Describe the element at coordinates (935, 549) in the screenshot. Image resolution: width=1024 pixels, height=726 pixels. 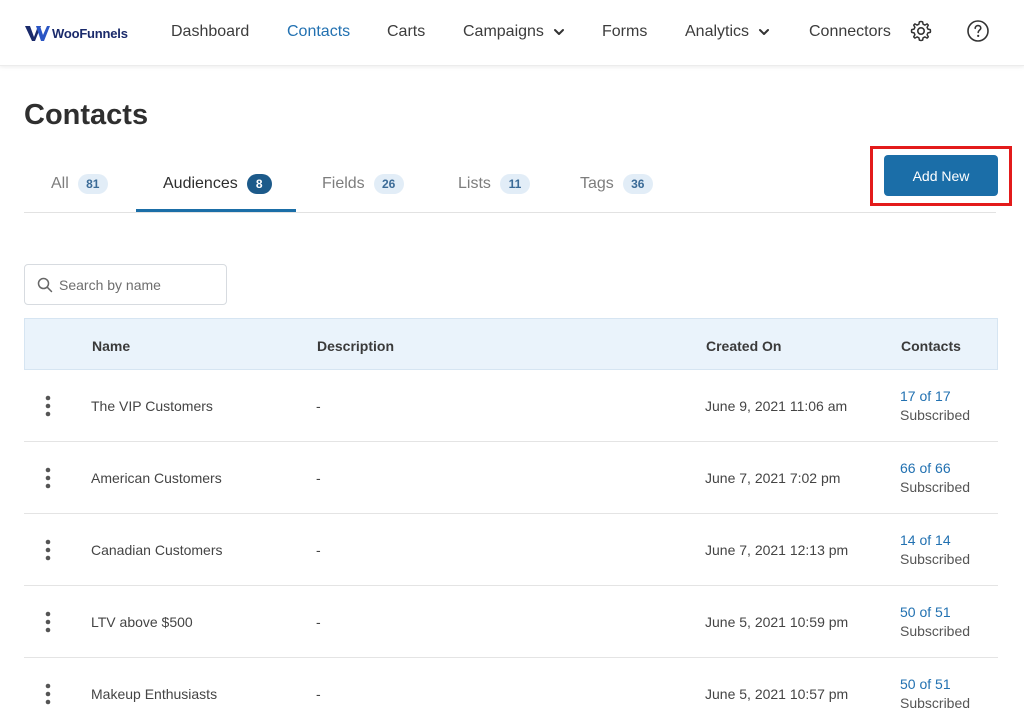
I see `row-contacts: 14 of 14 Subscribed` at that location.